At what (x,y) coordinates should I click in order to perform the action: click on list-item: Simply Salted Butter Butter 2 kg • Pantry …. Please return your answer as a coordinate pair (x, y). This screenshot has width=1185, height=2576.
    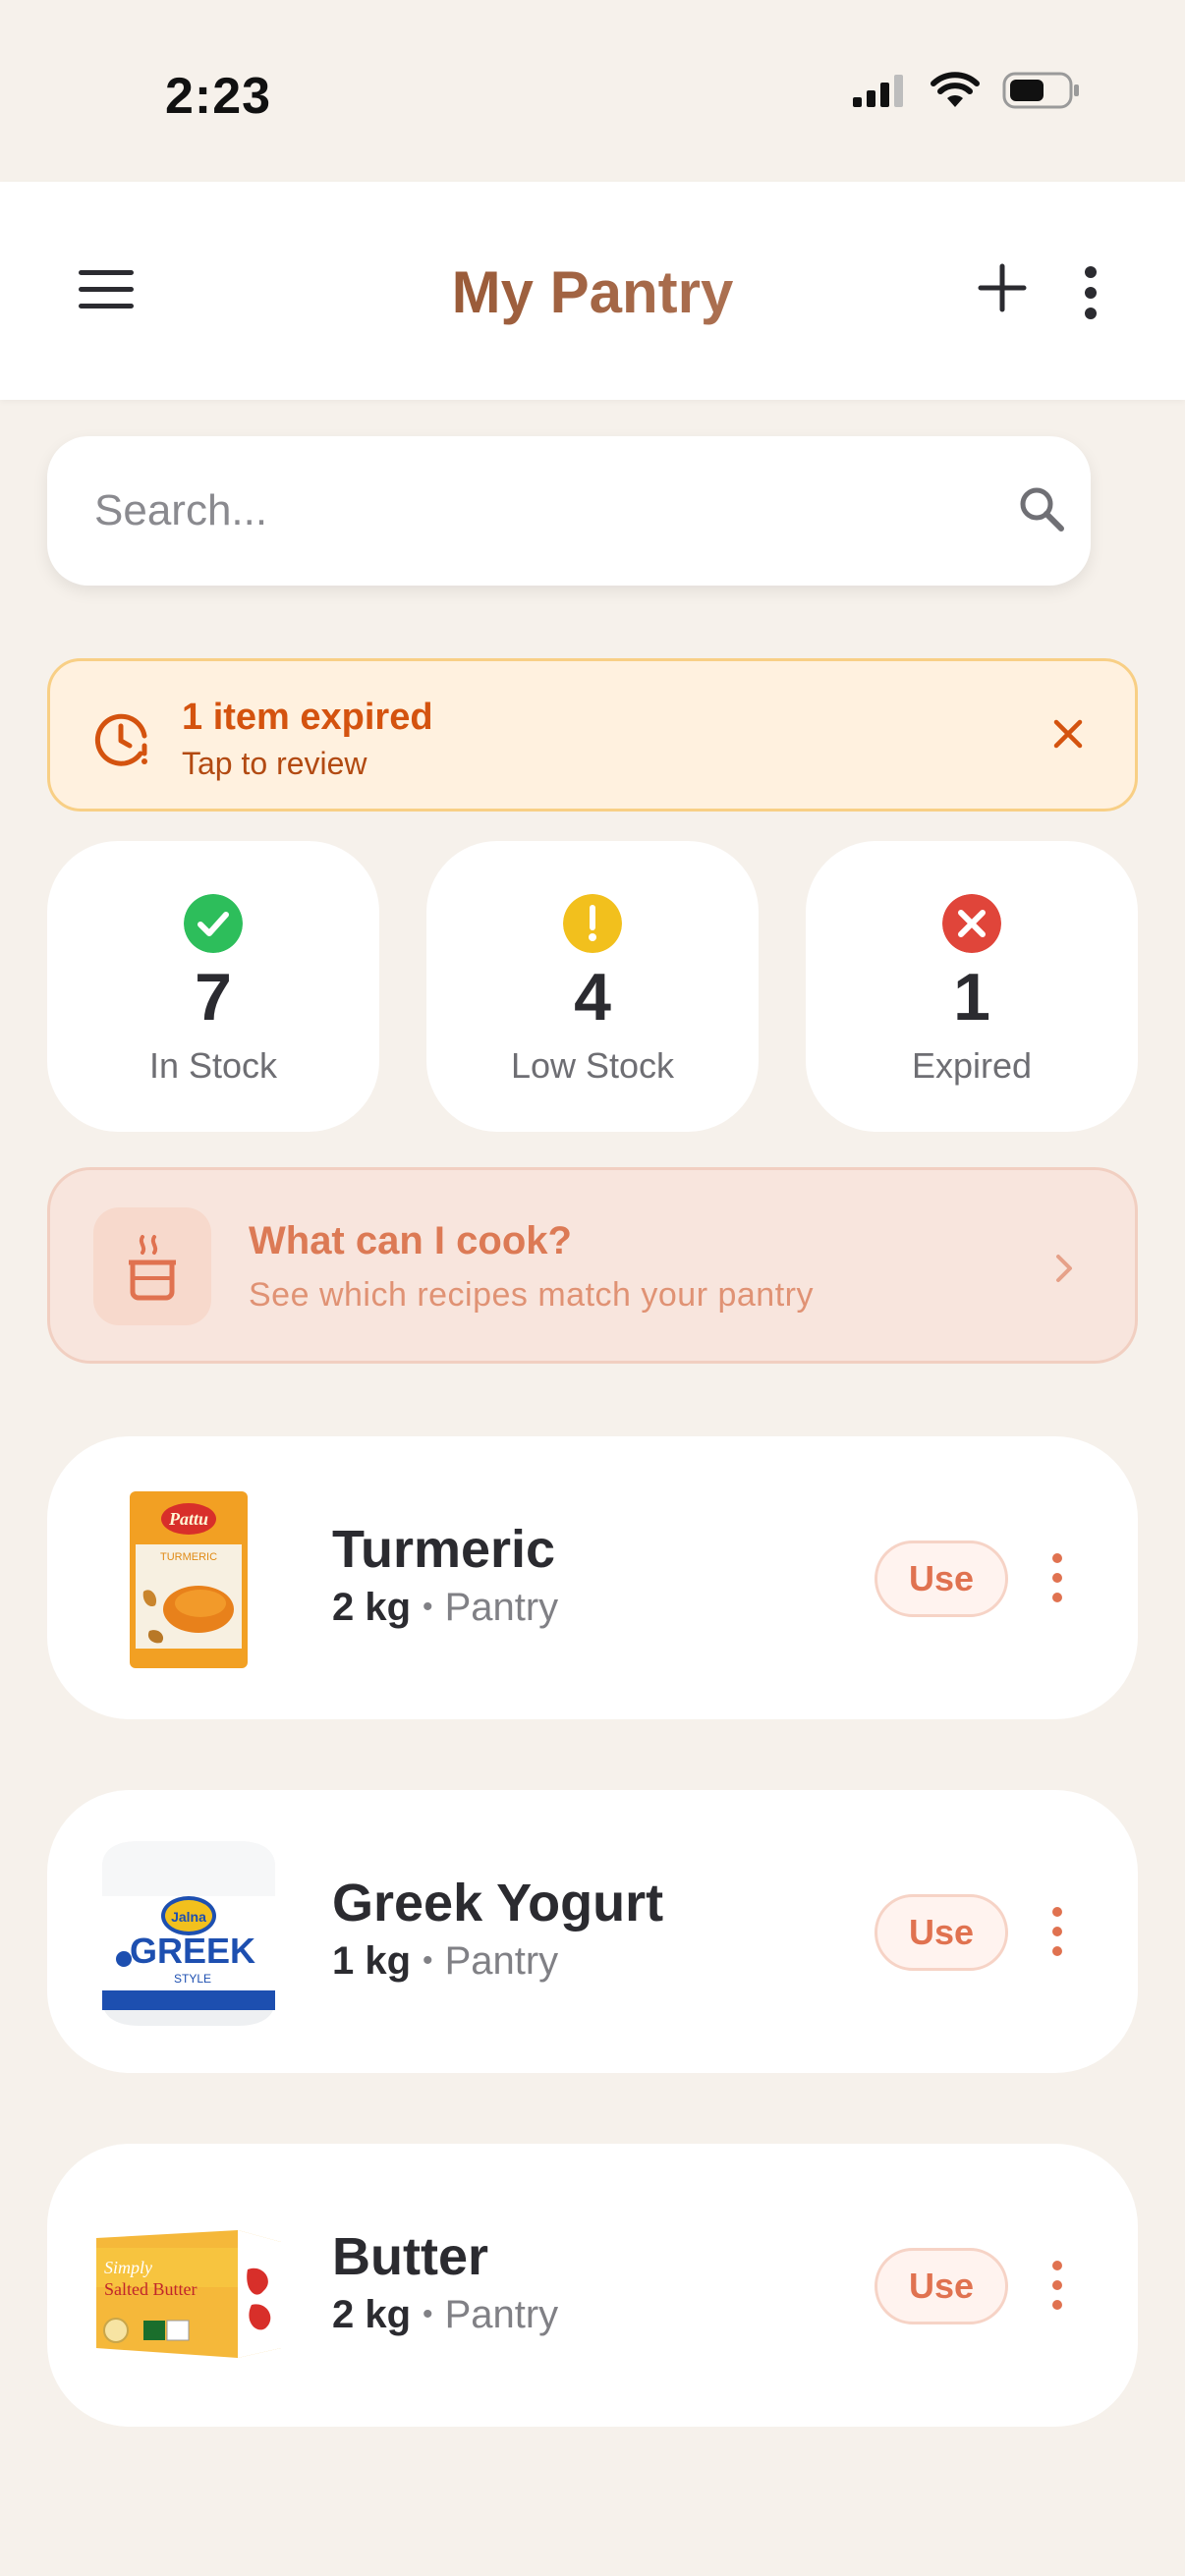
    Looking at the image, I should click on (592, 2285).